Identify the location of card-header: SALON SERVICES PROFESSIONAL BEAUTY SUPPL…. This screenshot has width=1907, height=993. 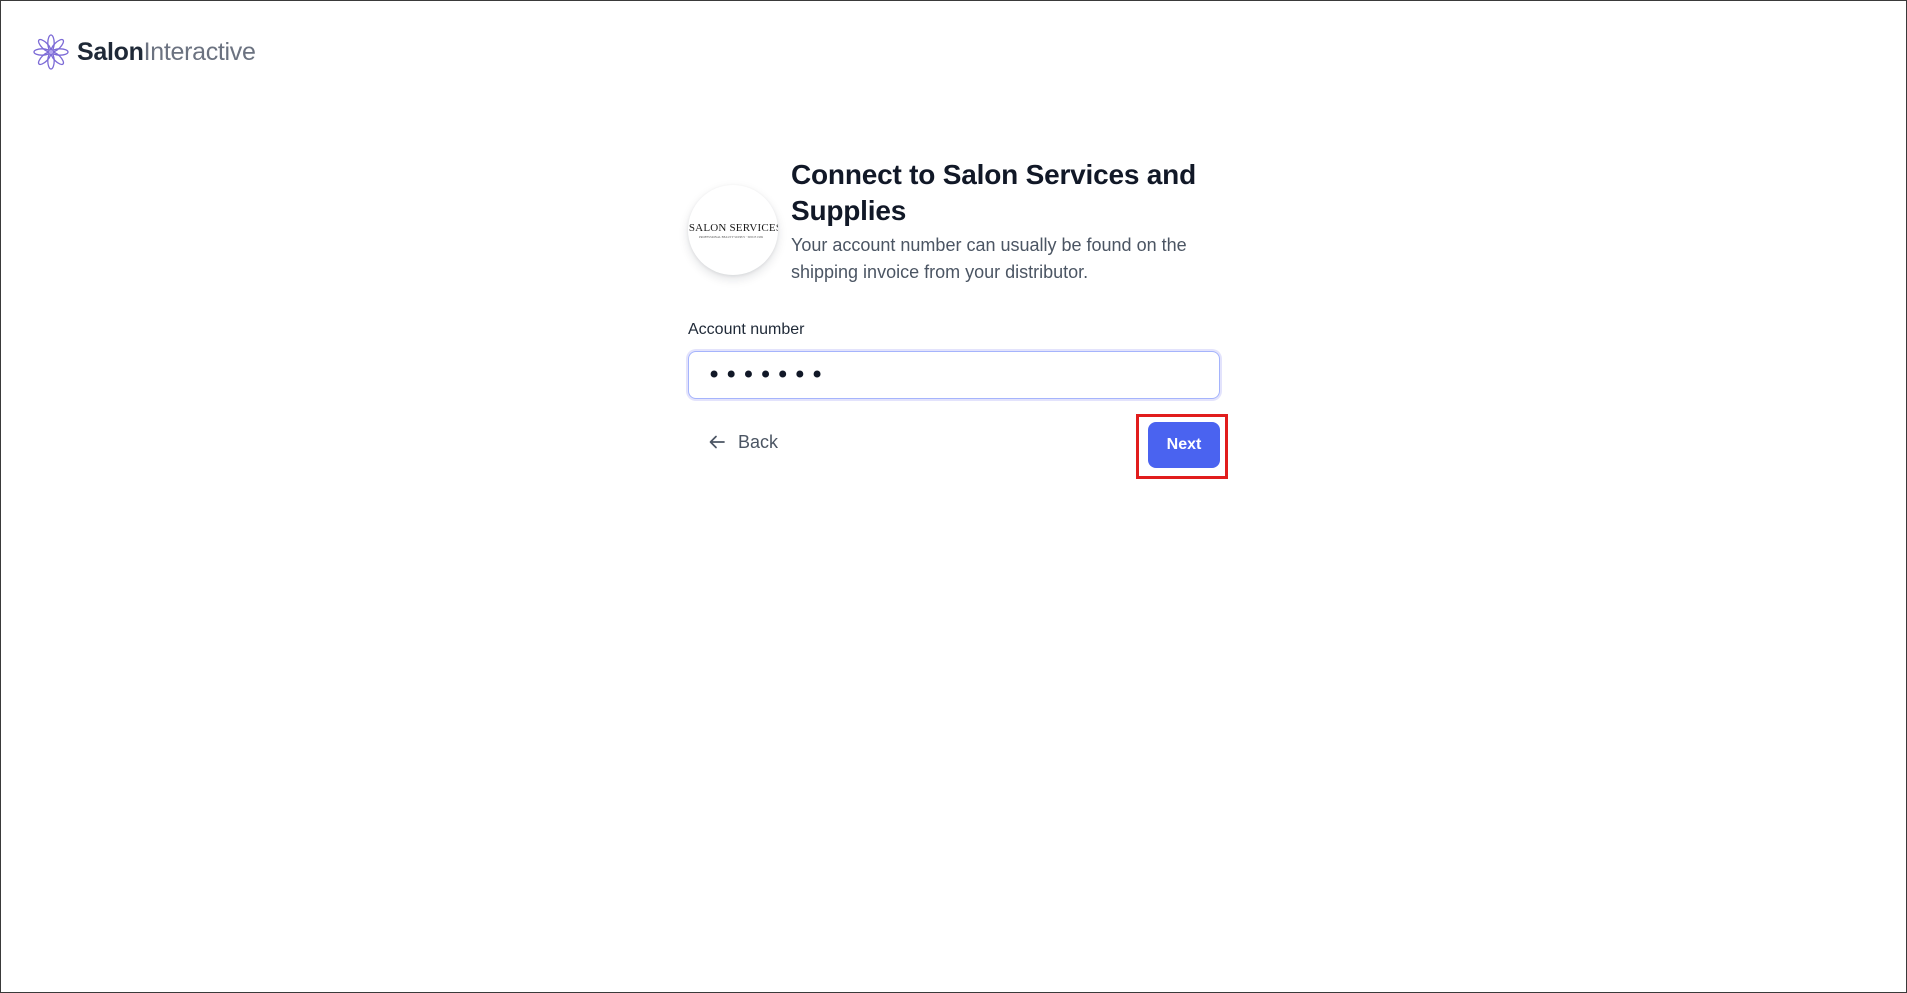
(954, 221).